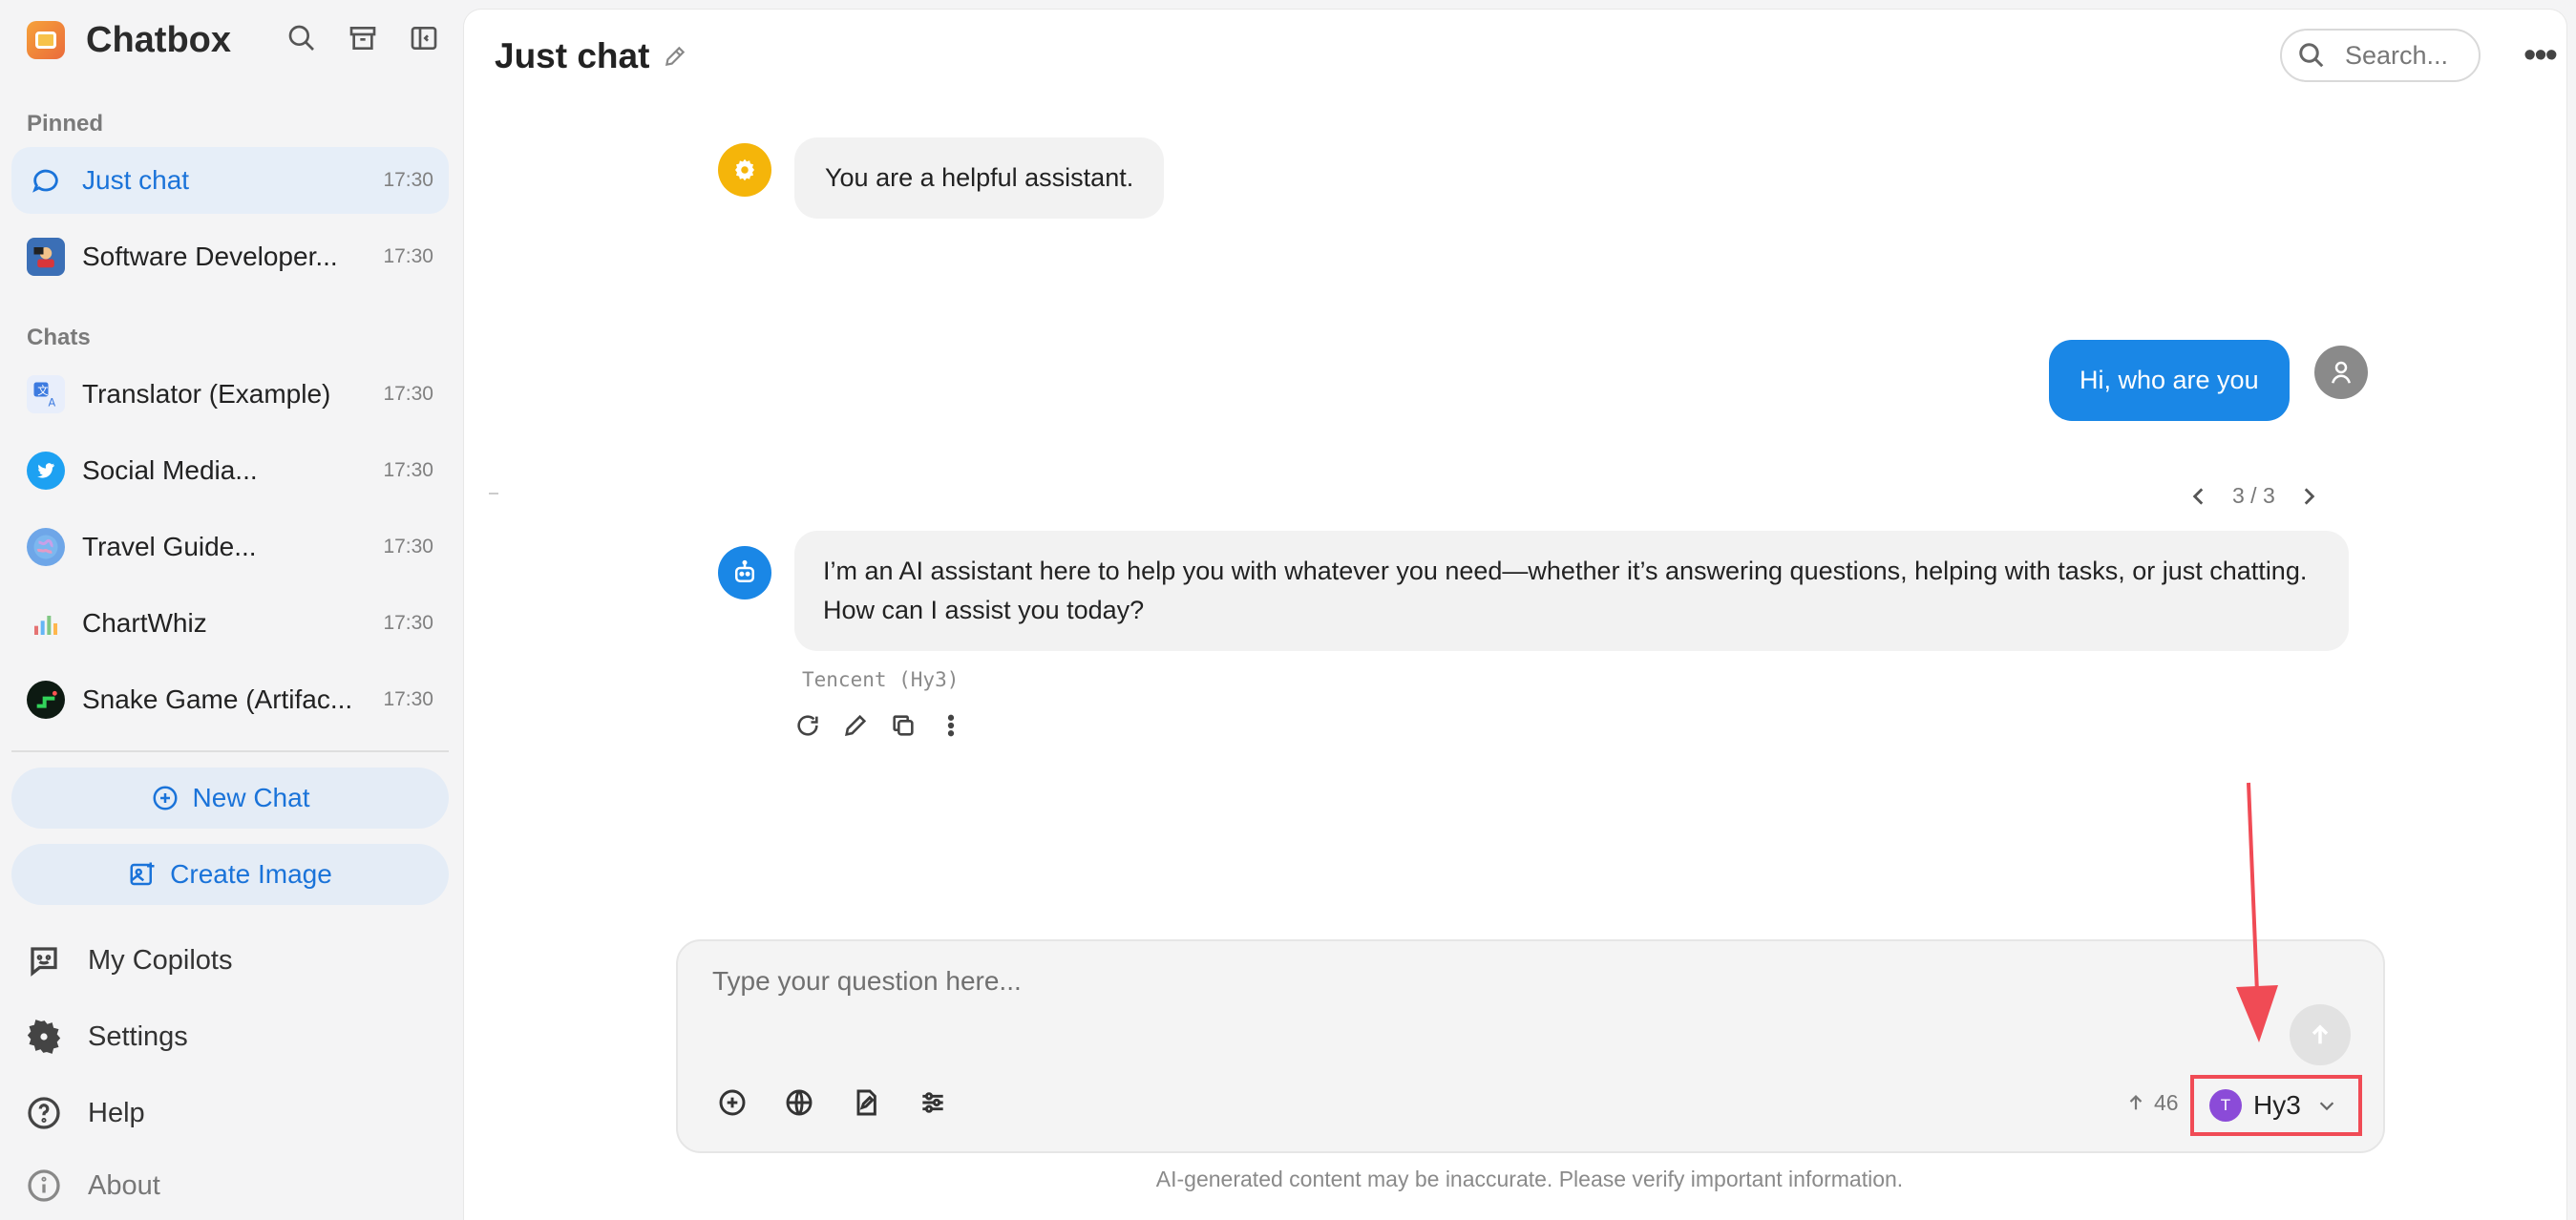  Describe the element at coordinates (903, 725) in the screenshot. I see `copy-icon` at that location.